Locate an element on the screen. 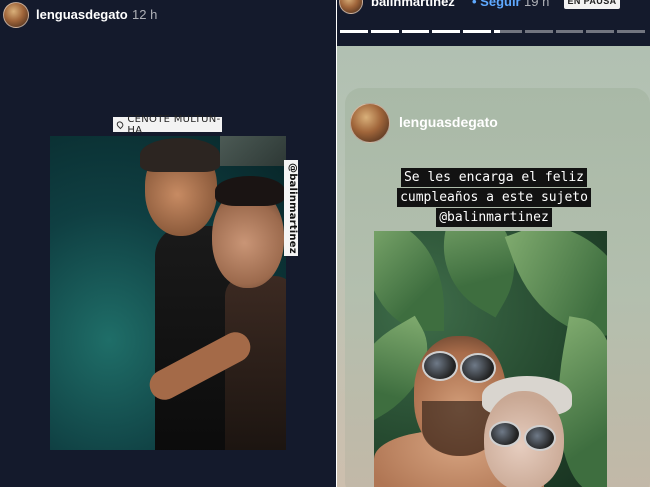 The width and height of the screenshot is (650, 487). location-sticker-label: CENOTE MULTUN-HA is located at coordinates (174, 124).